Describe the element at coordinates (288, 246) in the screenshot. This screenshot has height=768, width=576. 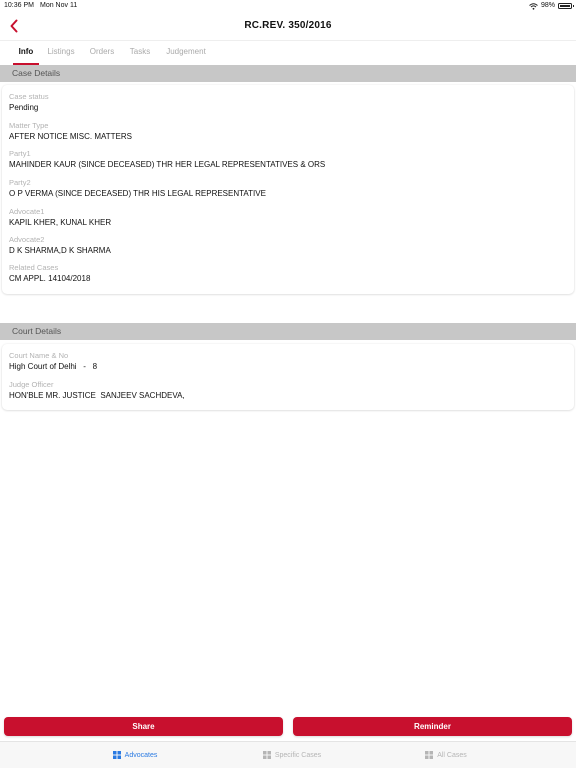
I see `advocate2-field: Advocate2 D K SHARMA,D K SHARMA` at that location.